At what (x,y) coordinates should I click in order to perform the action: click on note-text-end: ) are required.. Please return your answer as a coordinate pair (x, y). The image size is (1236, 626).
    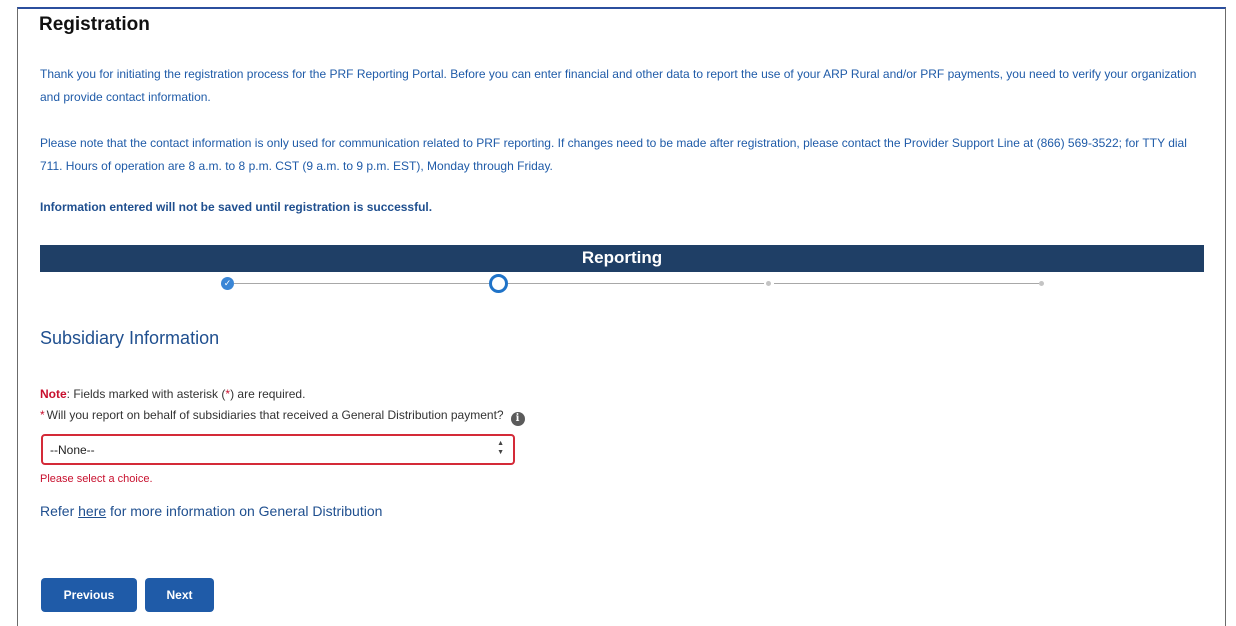
    Looking at the image, I should click on (268, 394).